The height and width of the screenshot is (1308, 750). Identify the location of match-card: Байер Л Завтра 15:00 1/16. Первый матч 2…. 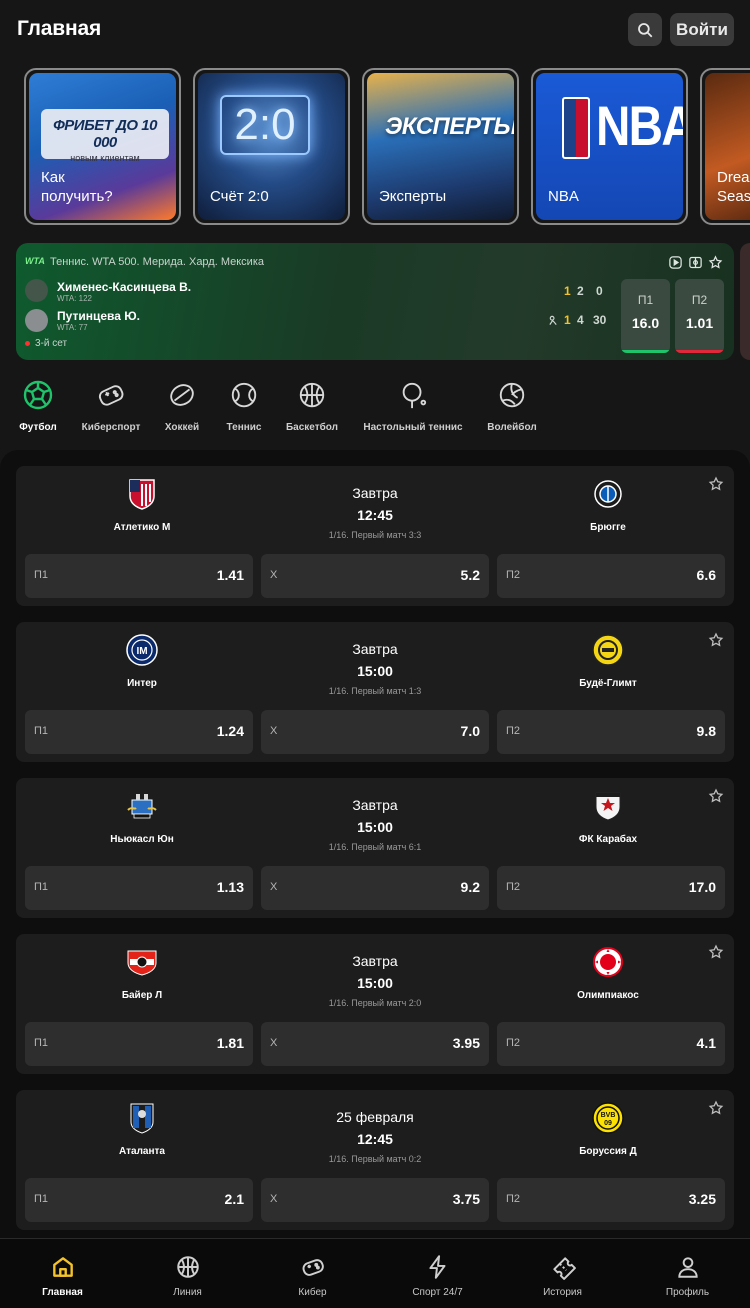
(375, 1004).